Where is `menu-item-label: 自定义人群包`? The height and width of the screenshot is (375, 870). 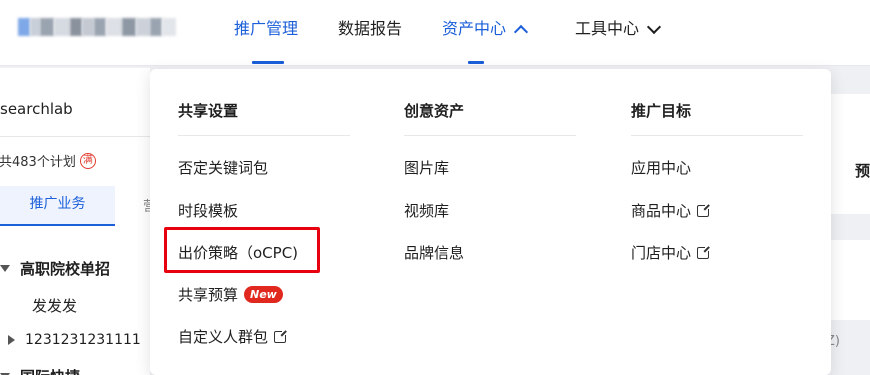
menu-item-label: 自定义人群包 is located at coordinates (223, 337).